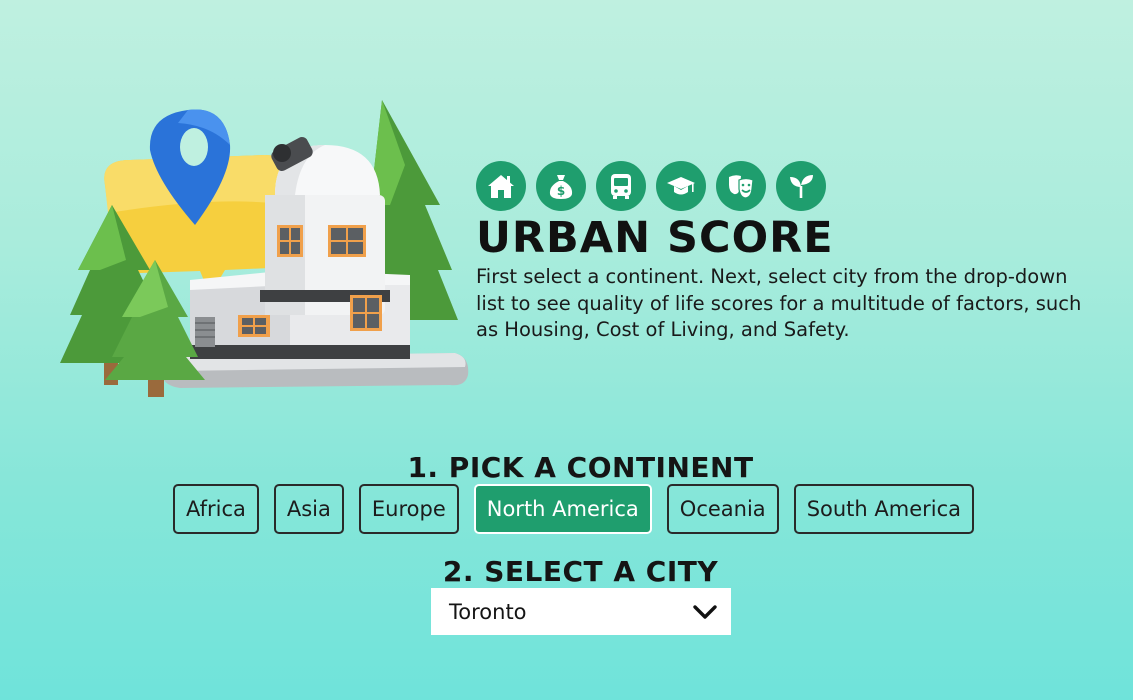 The height and width of the screenshot is (700, 1133). What do you see at coordinates (581, 611) in the screenshot?
I see `city-select-dropdown: Toronto` at bounding box center [581, 611].